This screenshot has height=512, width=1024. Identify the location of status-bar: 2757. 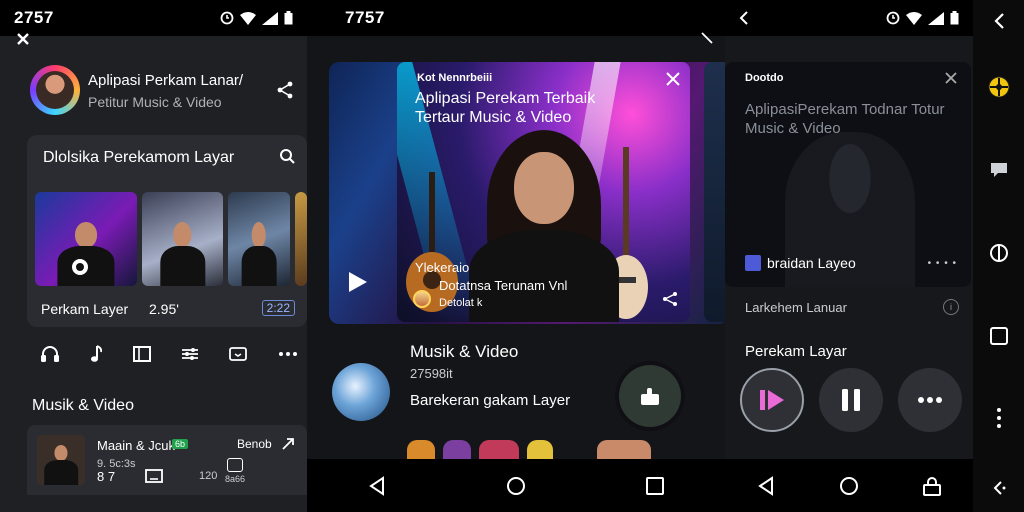
(153, 18).